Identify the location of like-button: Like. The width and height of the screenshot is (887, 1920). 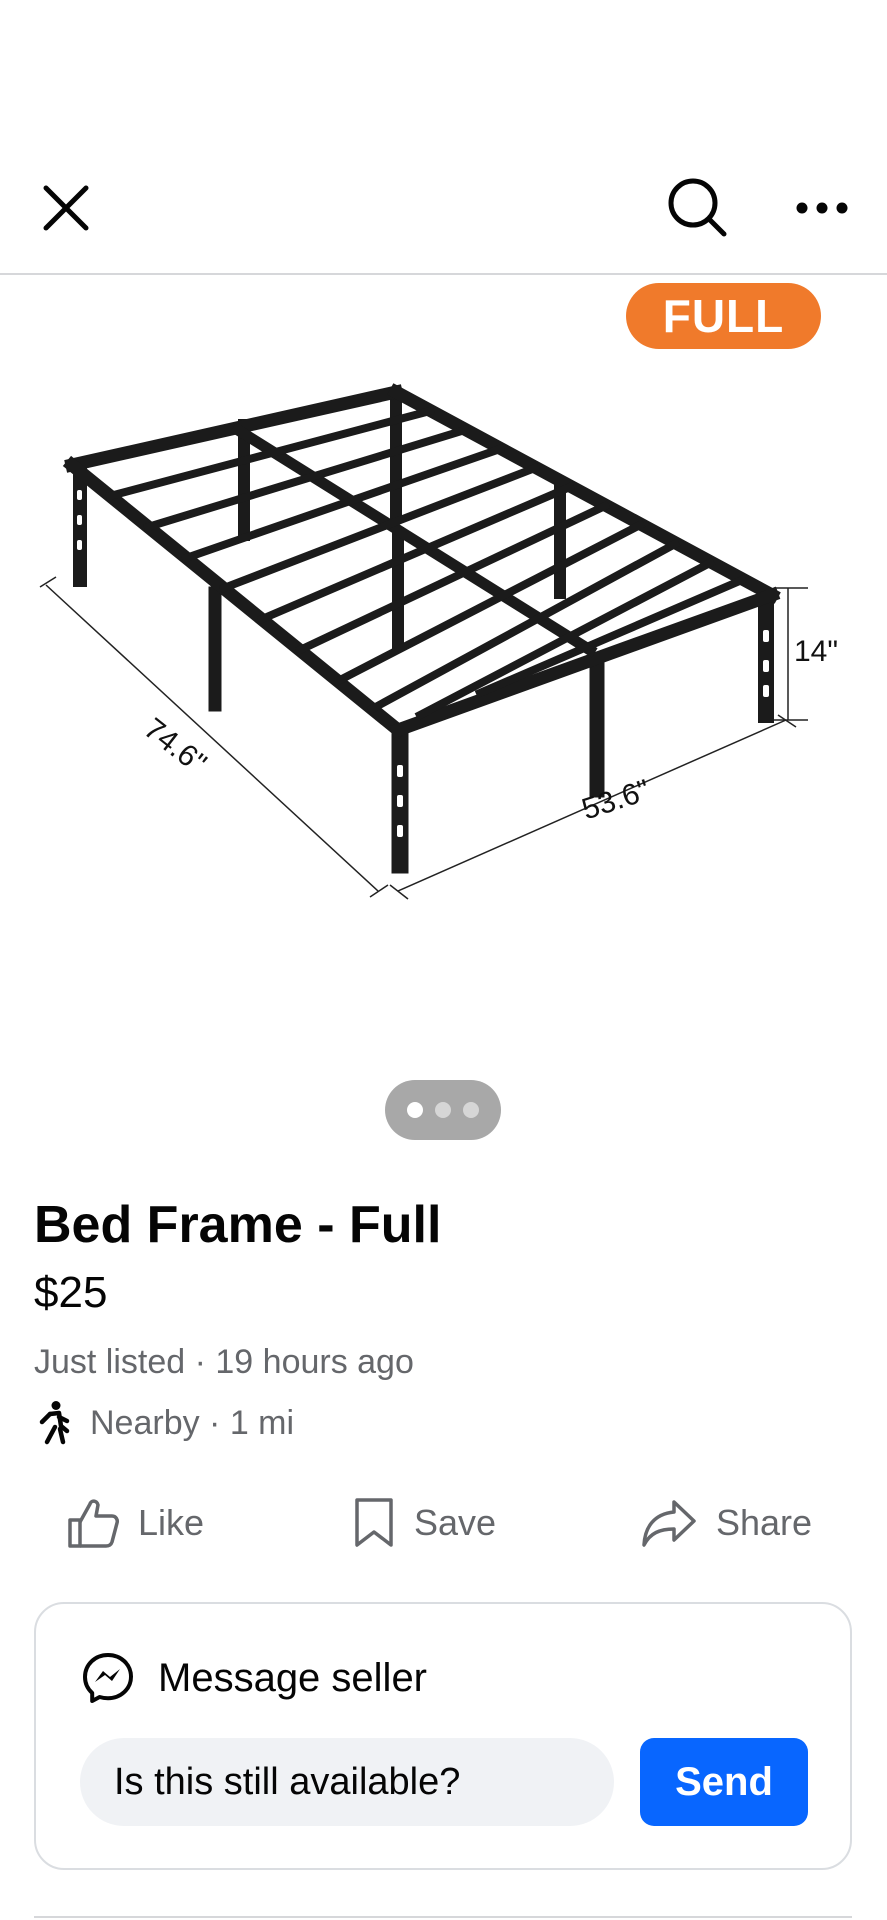
(135, 1523).